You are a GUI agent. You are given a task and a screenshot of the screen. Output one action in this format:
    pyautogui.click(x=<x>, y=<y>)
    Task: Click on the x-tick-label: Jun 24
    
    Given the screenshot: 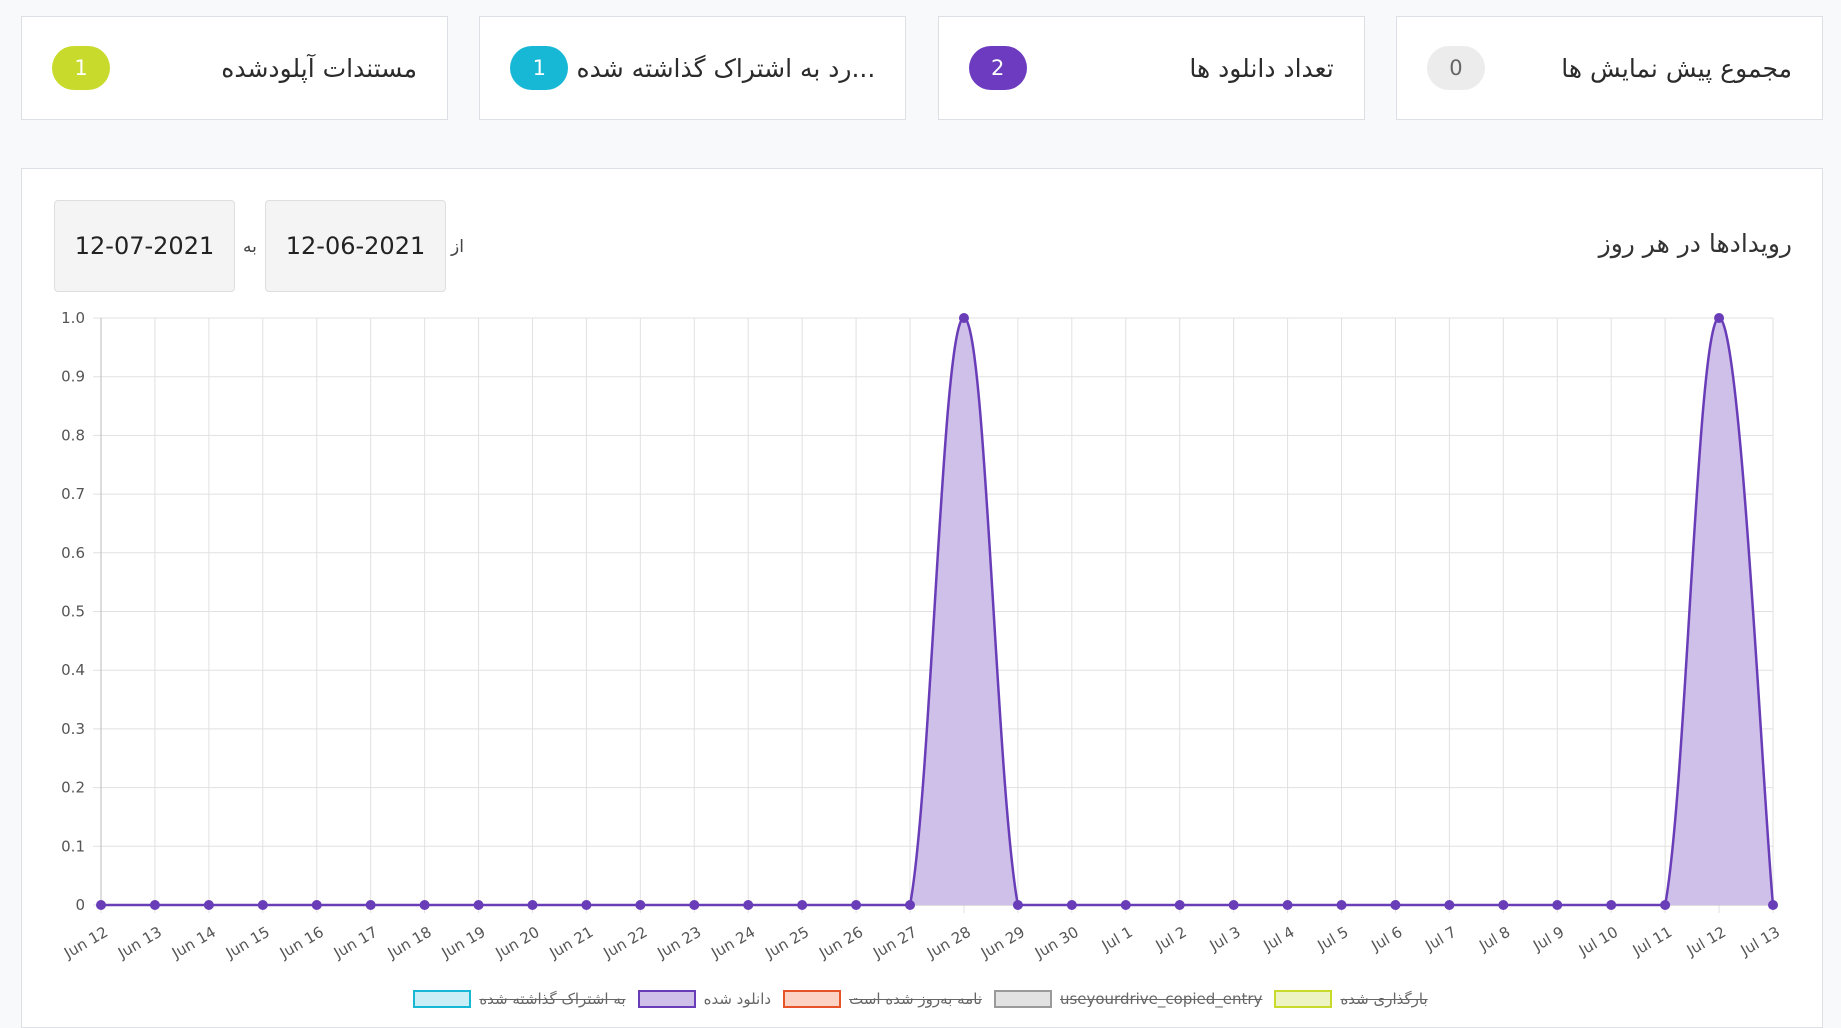 What is the action you would take?
    pyautogui.click(x=732, y=943)
    